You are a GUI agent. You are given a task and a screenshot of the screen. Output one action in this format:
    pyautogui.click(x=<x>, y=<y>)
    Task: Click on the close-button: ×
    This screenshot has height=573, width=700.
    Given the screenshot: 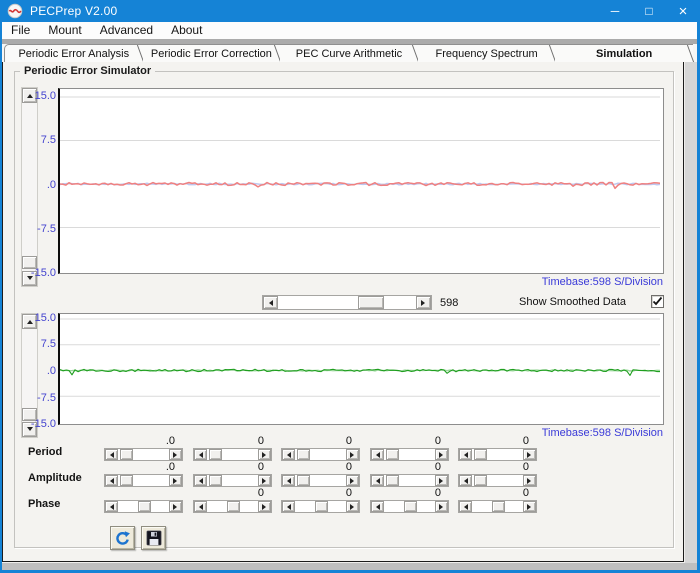 What is the action you would take?
    pyautogui.click(x=683, y=11)
    